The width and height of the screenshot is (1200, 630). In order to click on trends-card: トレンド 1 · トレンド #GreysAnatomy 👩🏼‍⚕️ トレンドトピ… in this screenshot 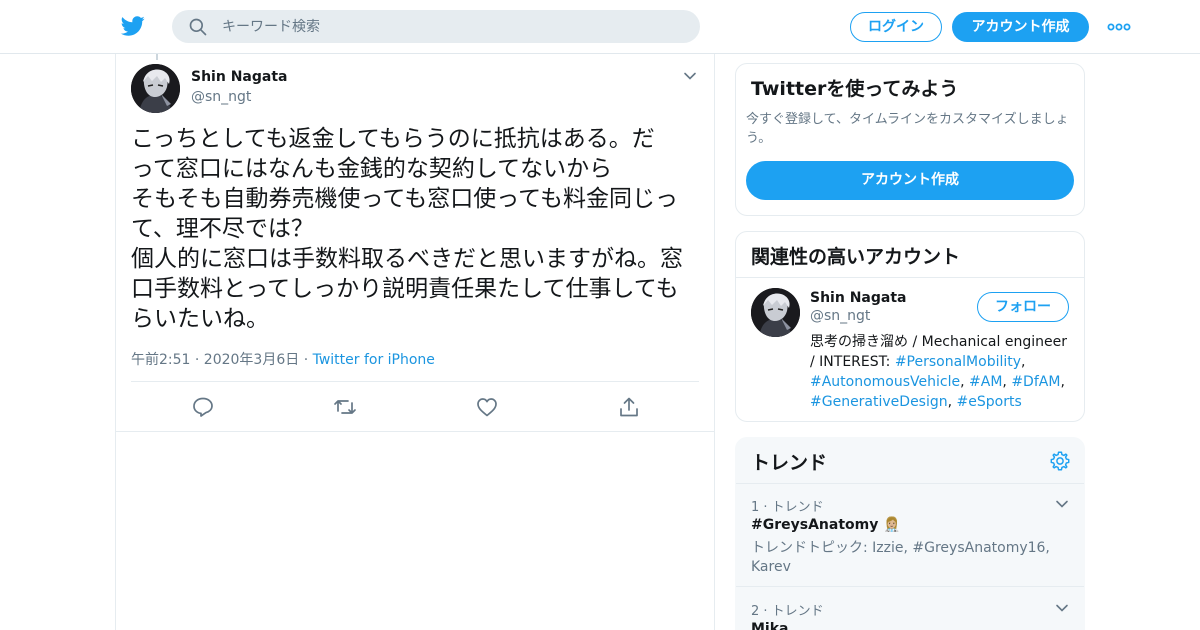, I will do `click(910, 533)`.